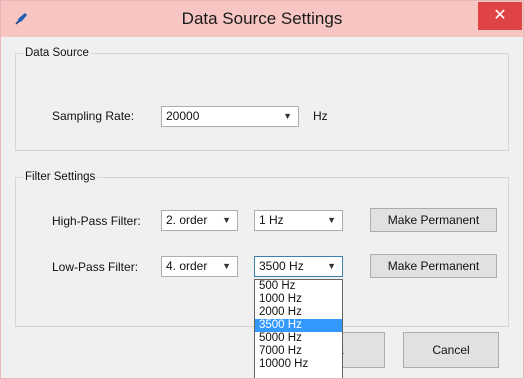 The image size is (524, 379). Describe the element at coordinates (298, 338) in the screenshot. I see `dropdown-option: 5000 Hz` at that location.